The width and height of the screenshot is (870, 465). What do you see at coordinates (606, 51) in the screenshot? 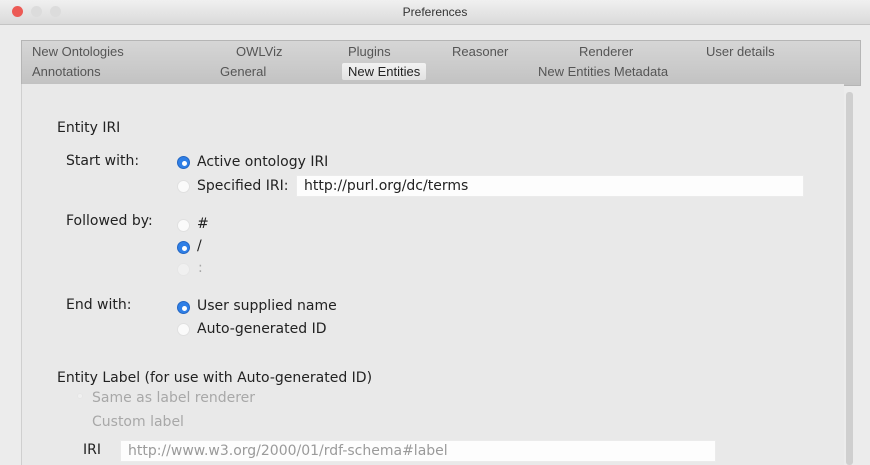
I see `tab-renderer: Renderer` at bounding box center [606, 51].